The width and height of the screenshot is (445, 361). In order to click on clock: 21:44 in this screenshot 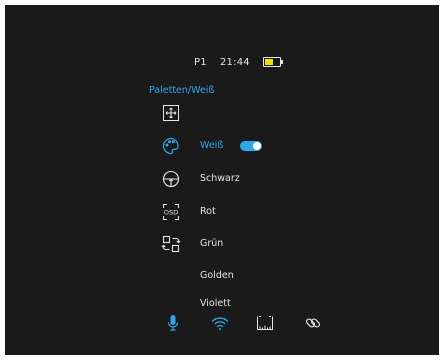, I will do `click(235, 62)`.